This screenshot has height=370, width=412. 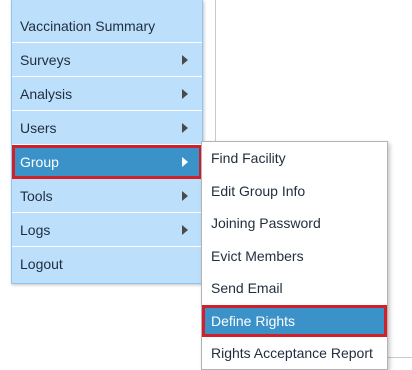 What do you see at coordinates (46, 94) in the screenshot?
I see `menu-item-label: Analysis` at bounding box center [46, 94].